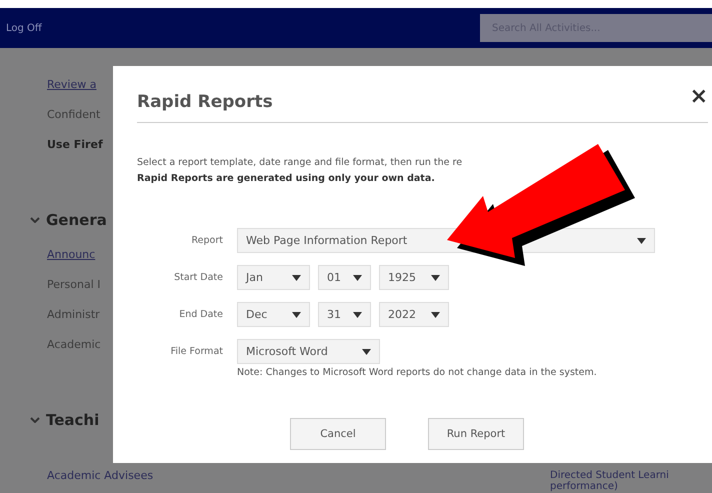  What do you see at coordinates (308, 351) in the screenshot?
I see `format-dropdown: Microsoft Word` at bounding box center [308, 351].